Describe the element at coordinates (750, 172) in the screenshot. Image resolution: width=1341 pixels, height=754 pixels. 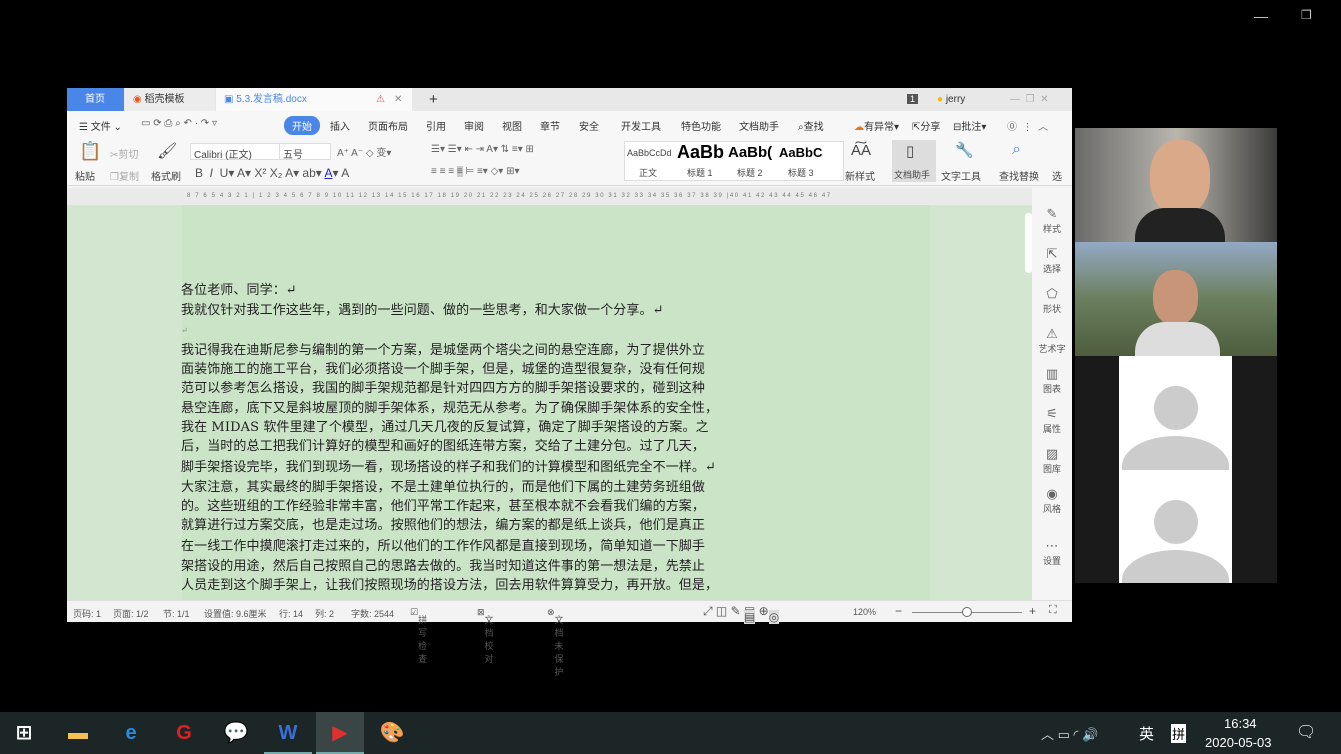
I see `style-h2: 标题 2` at that location.